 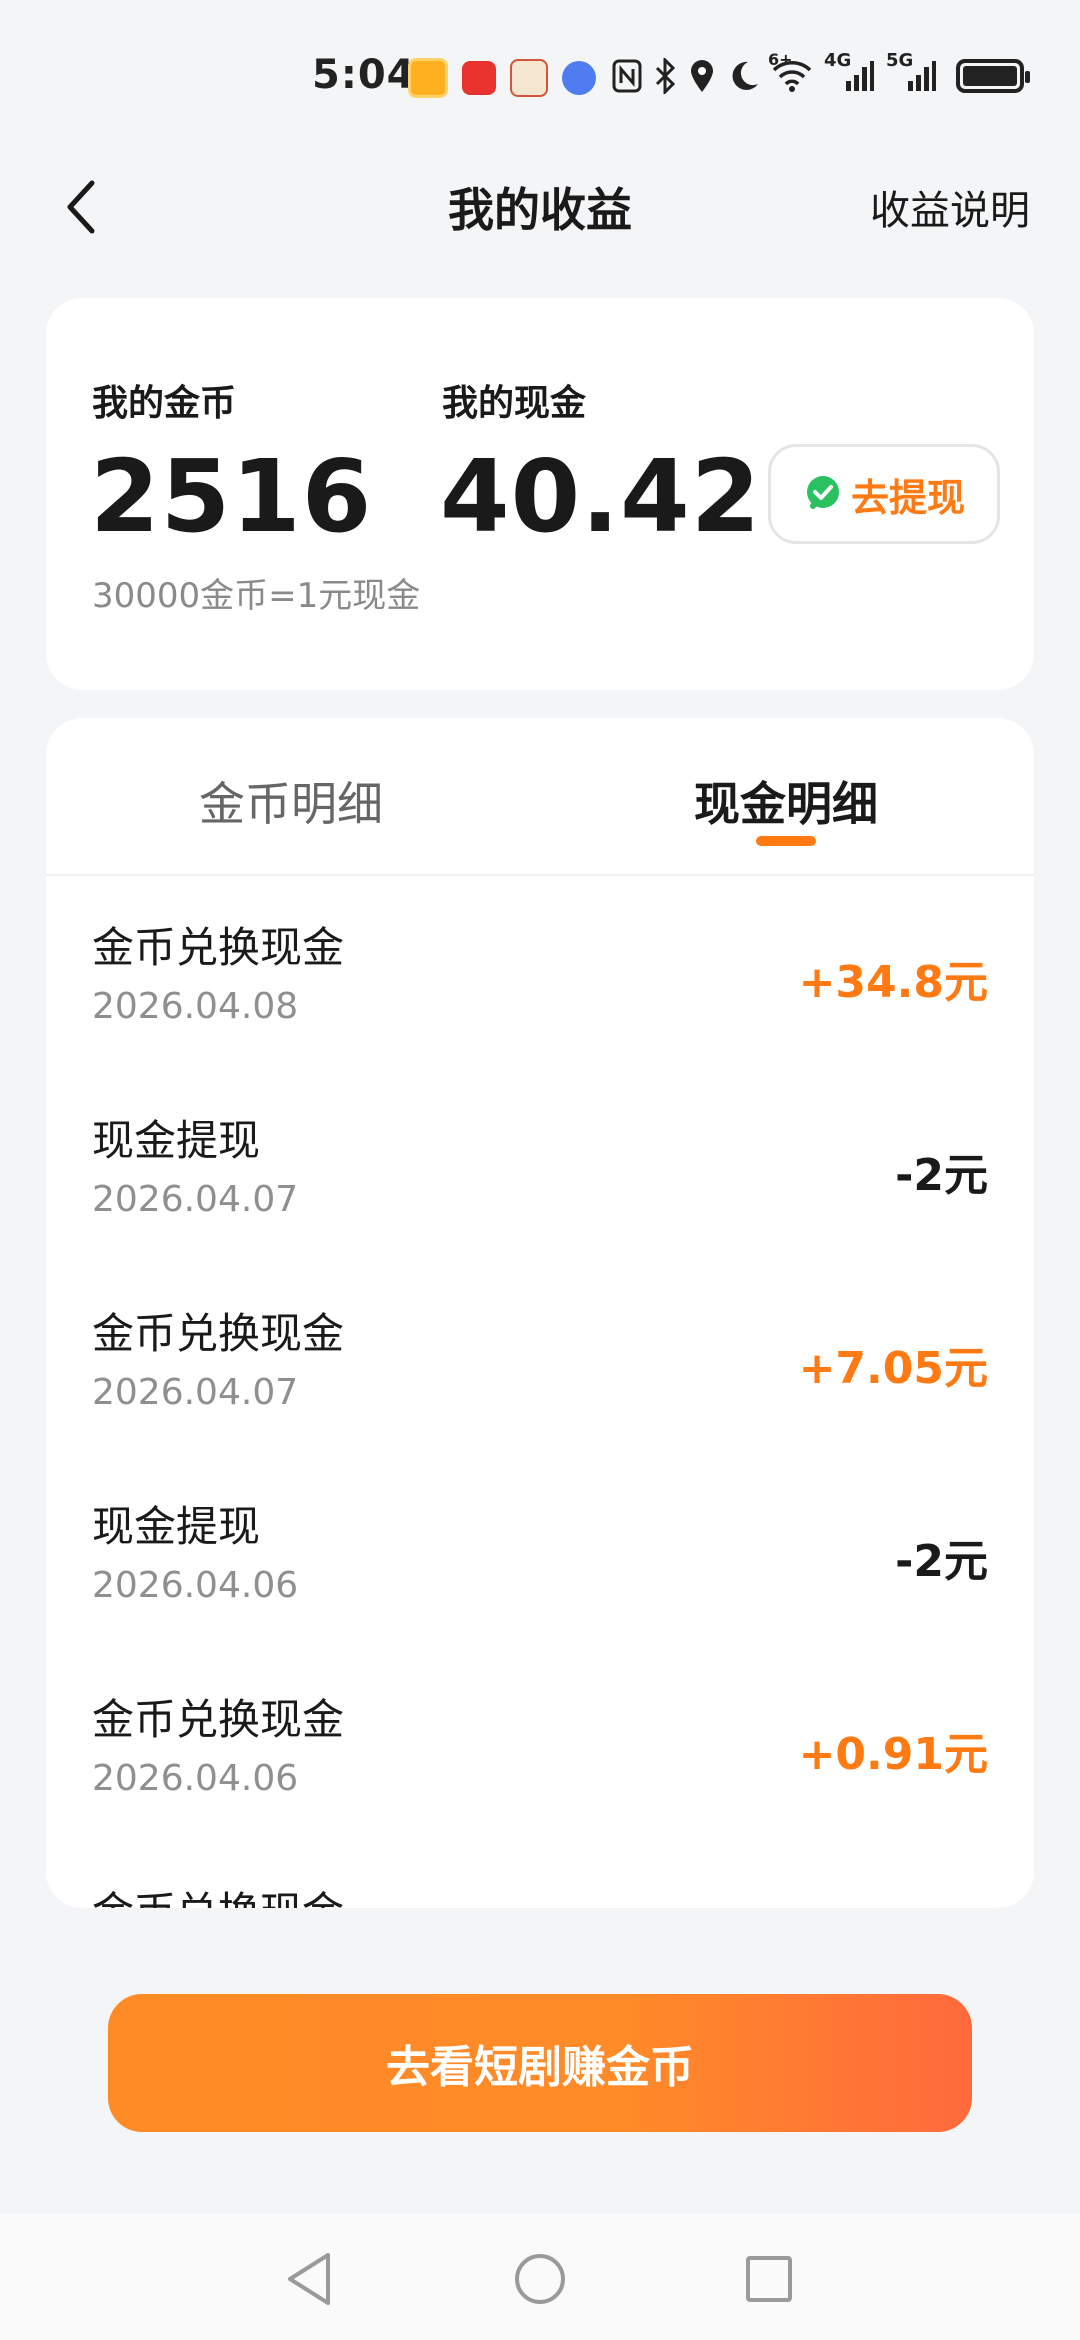 I want to click on red-app-icon, so click(x=479, y=78).